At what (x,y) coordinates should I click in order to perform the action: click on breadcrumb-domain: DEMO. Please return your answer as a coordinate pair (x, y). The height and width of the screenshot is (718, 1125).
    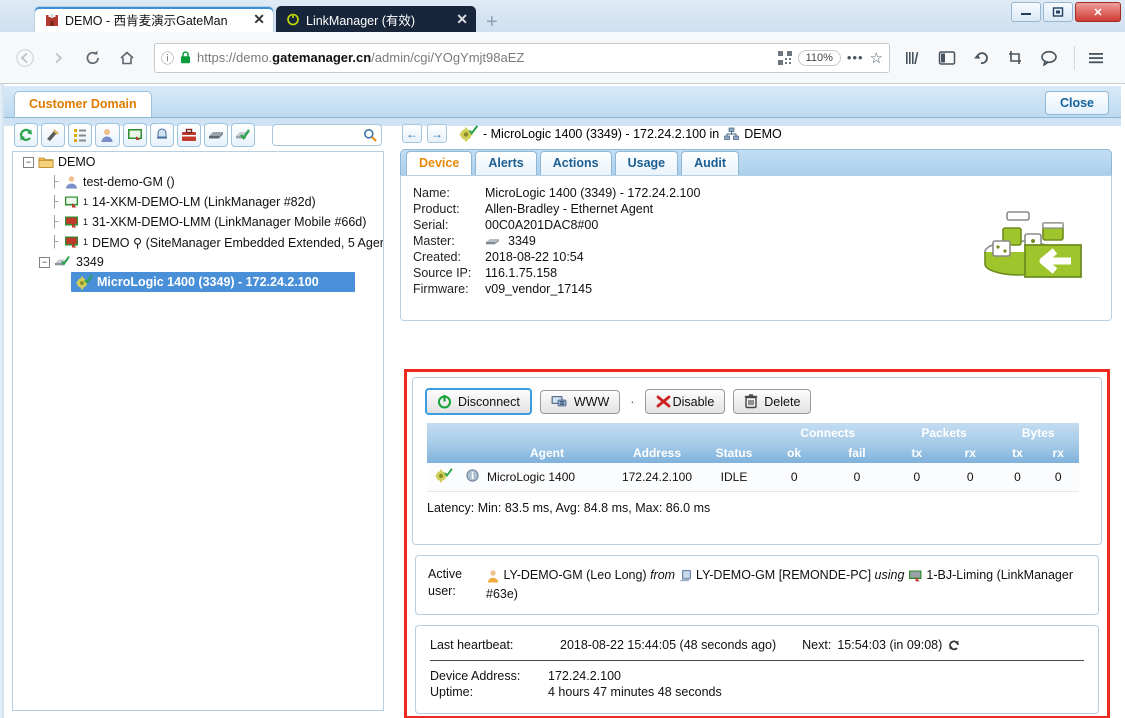
    Looking at the image, I should click on (763, 134).